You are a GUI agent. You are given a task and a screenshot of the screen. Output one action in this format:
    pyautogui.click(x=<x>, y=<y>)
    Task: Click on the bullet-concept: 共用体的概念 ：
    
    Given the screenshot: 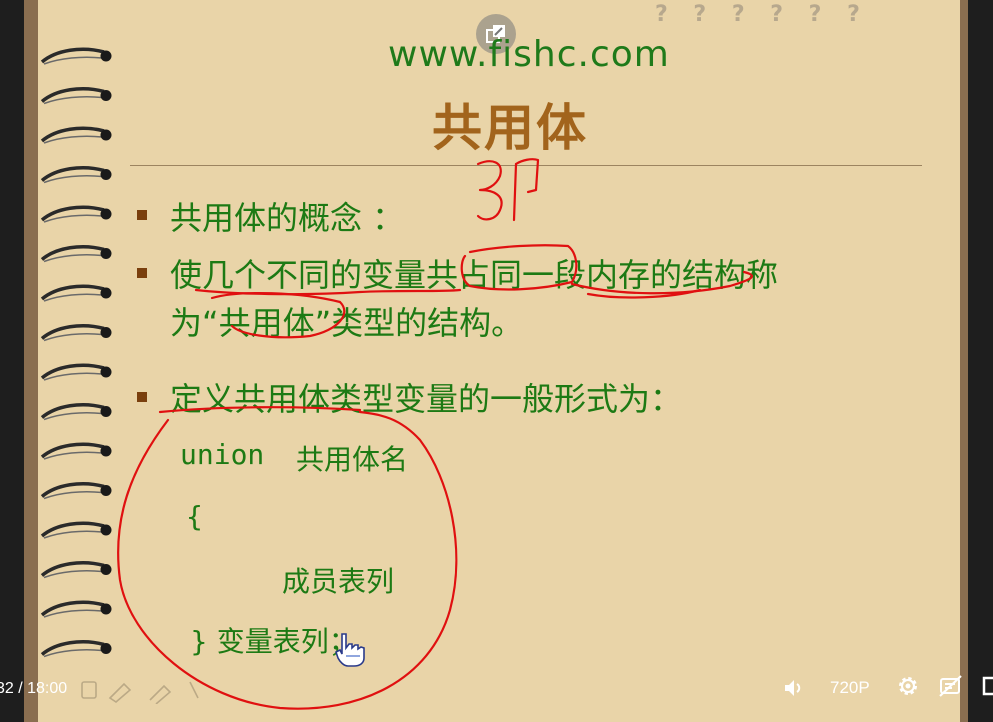 What is the action you would take?
    pyautogui.click(x=287, y=218)
    